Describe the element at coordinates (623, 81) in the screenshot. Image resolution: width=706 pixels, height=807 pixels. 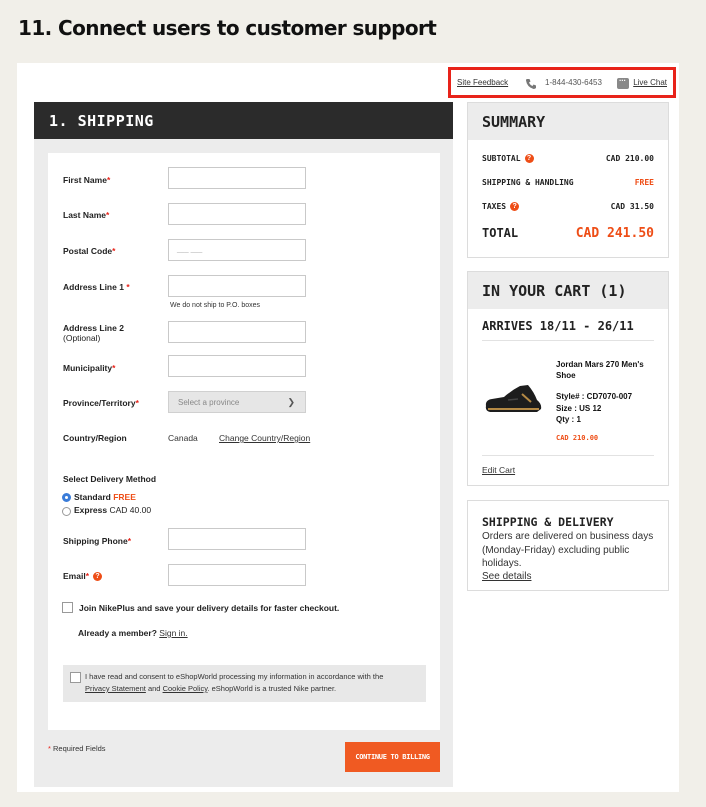
I see `chat-icon` at that location.